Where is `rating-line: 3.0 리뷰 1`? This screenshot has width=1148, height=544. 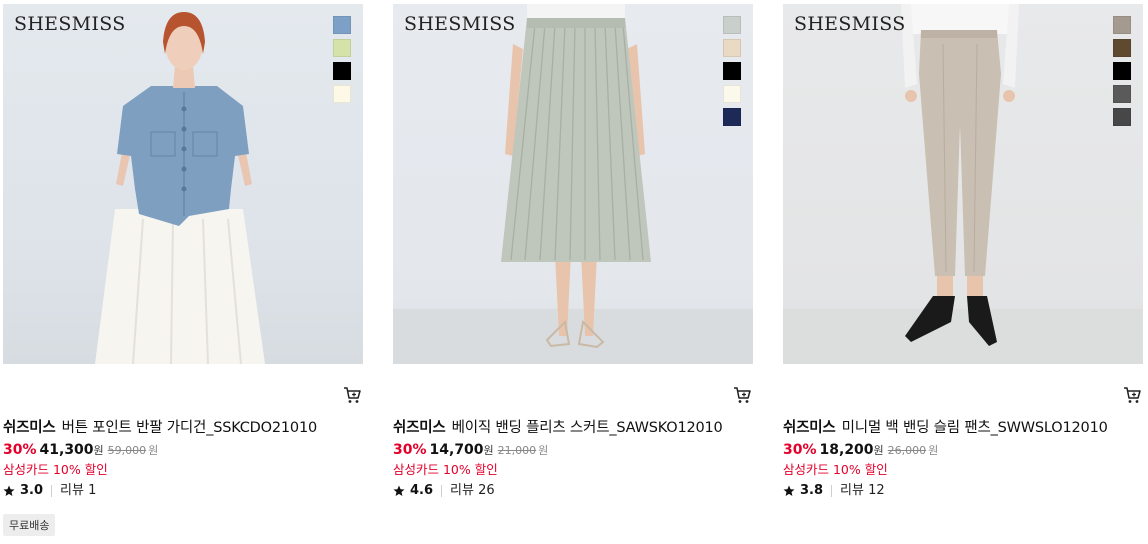 rating-line: 3.0 리뷰 1 is located at coordinates (183, 491).